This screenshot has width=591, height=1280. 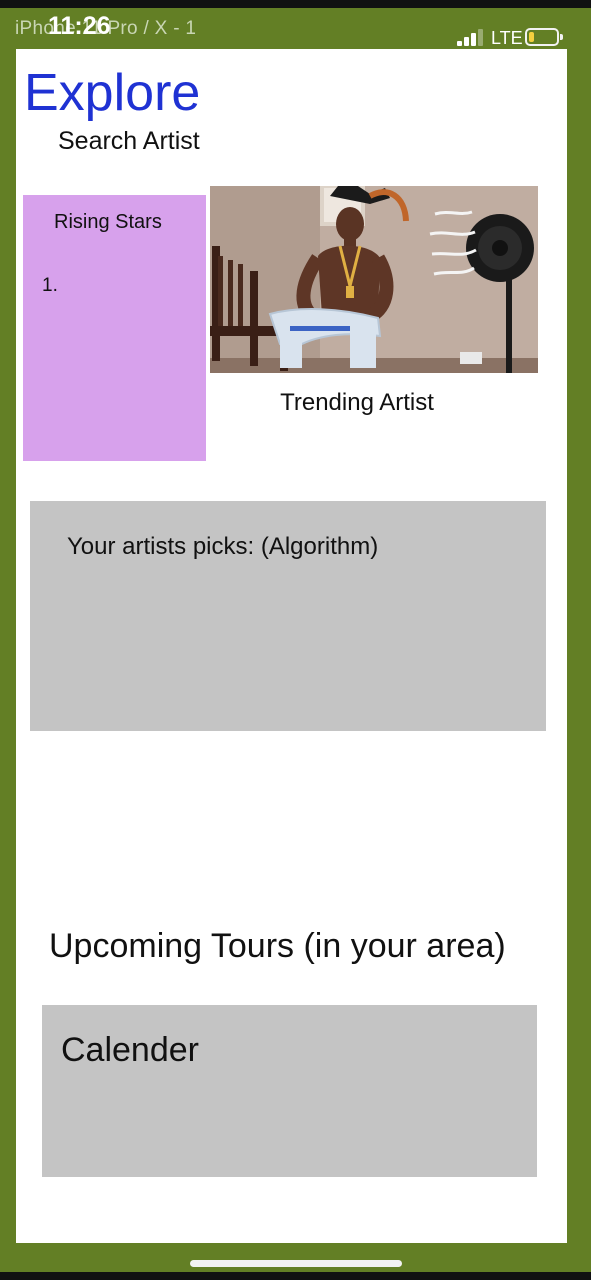 I want to click on battery-icon, so click(x=542, y=37).